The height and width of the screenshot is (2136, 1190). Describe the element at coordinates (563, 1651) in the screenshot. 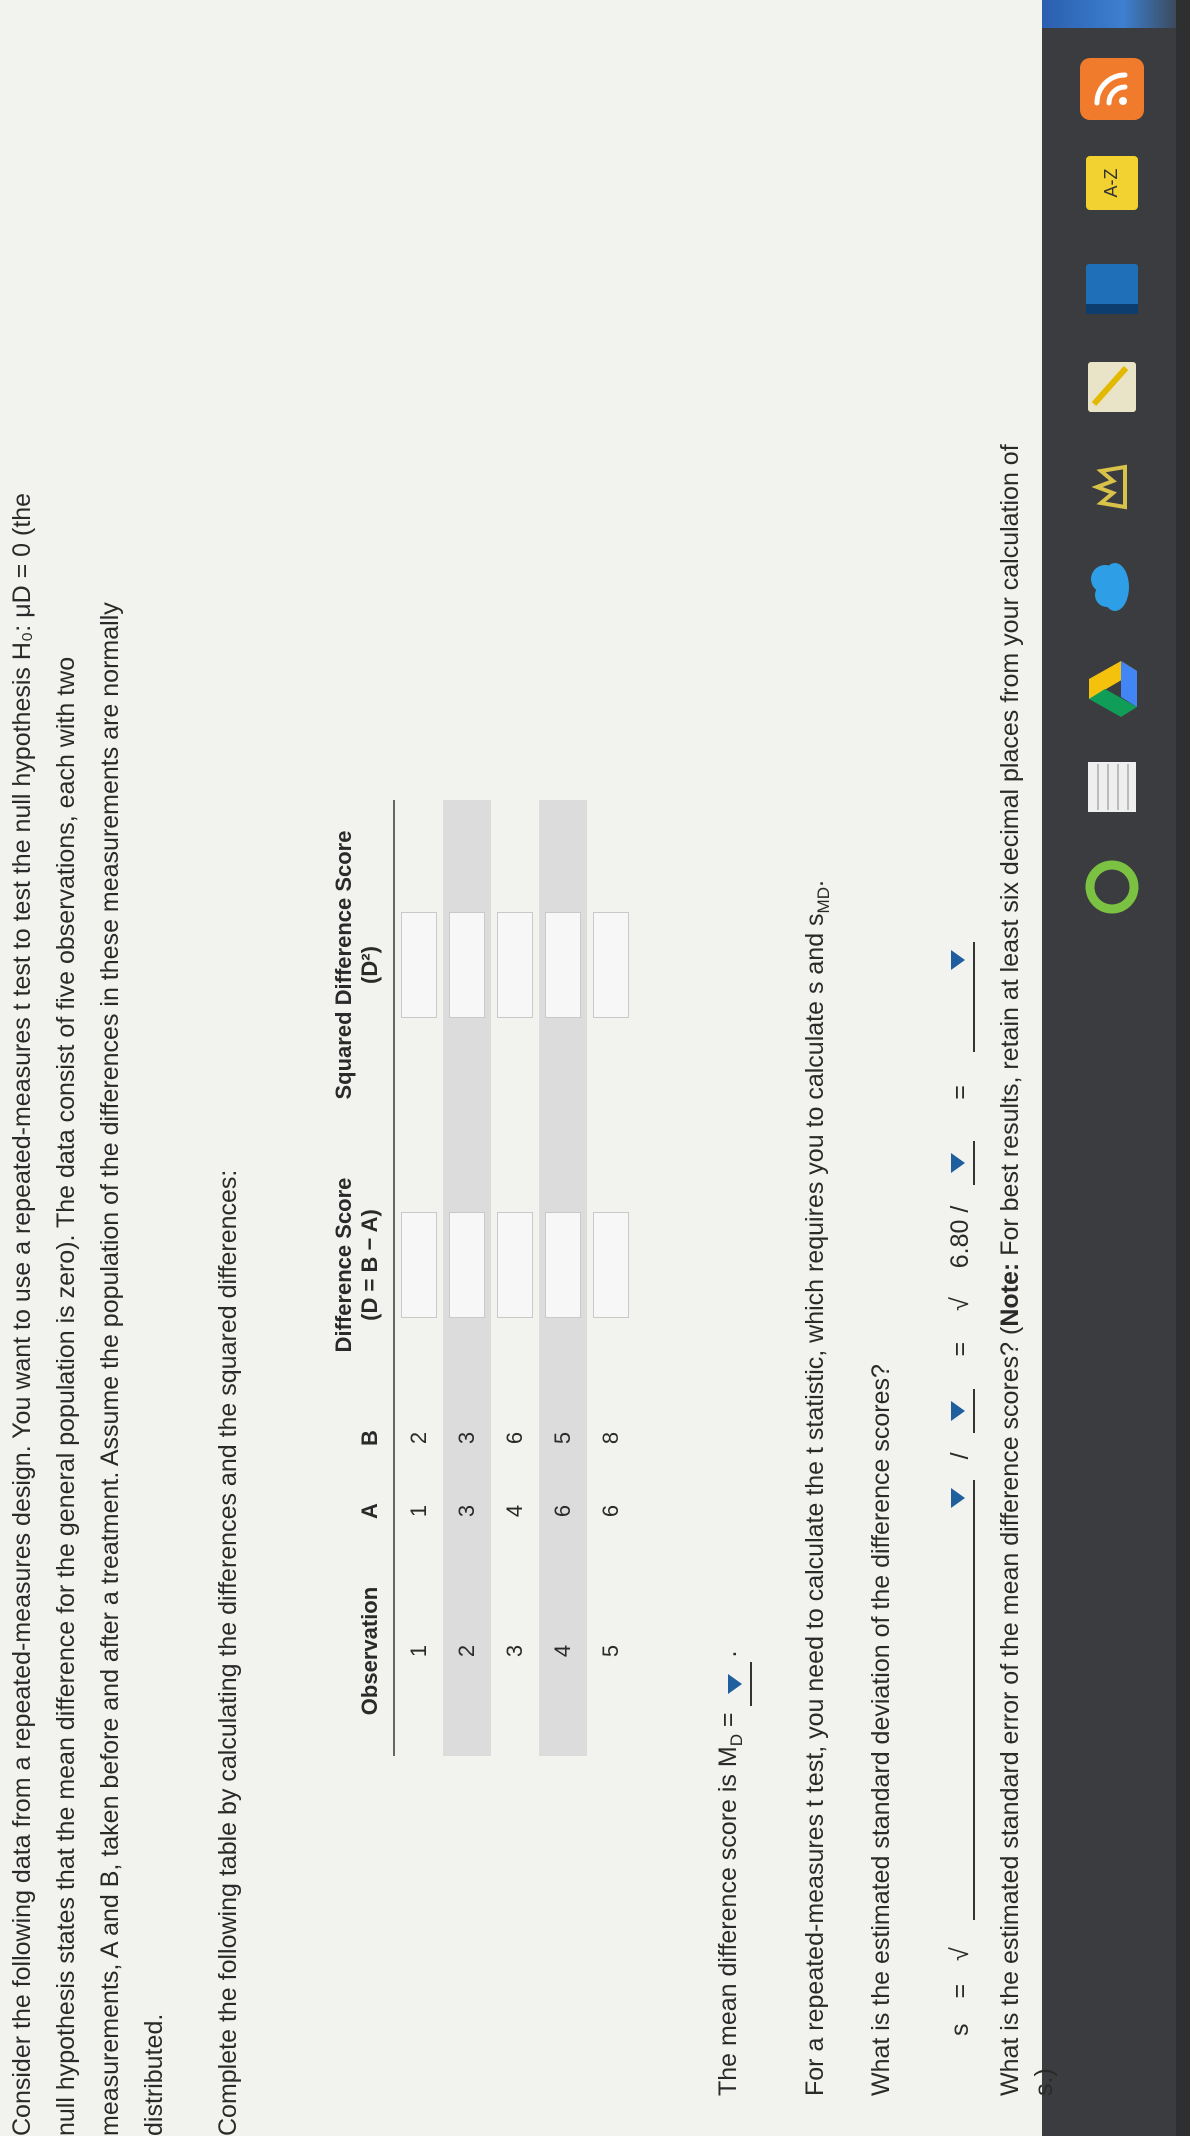

I see `obs-cell: 4` at that location.